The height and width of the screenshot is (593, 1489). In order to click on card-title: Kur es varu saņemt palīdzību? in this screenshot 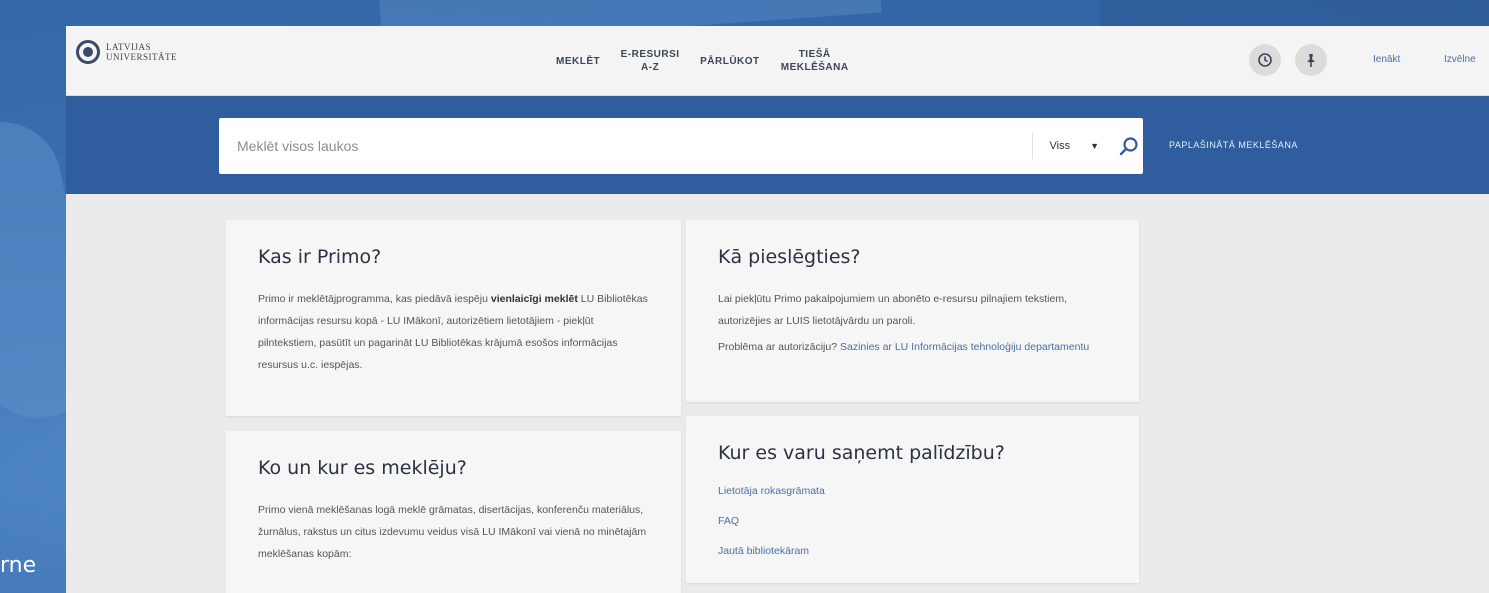, I will do `click(861, 453)`.